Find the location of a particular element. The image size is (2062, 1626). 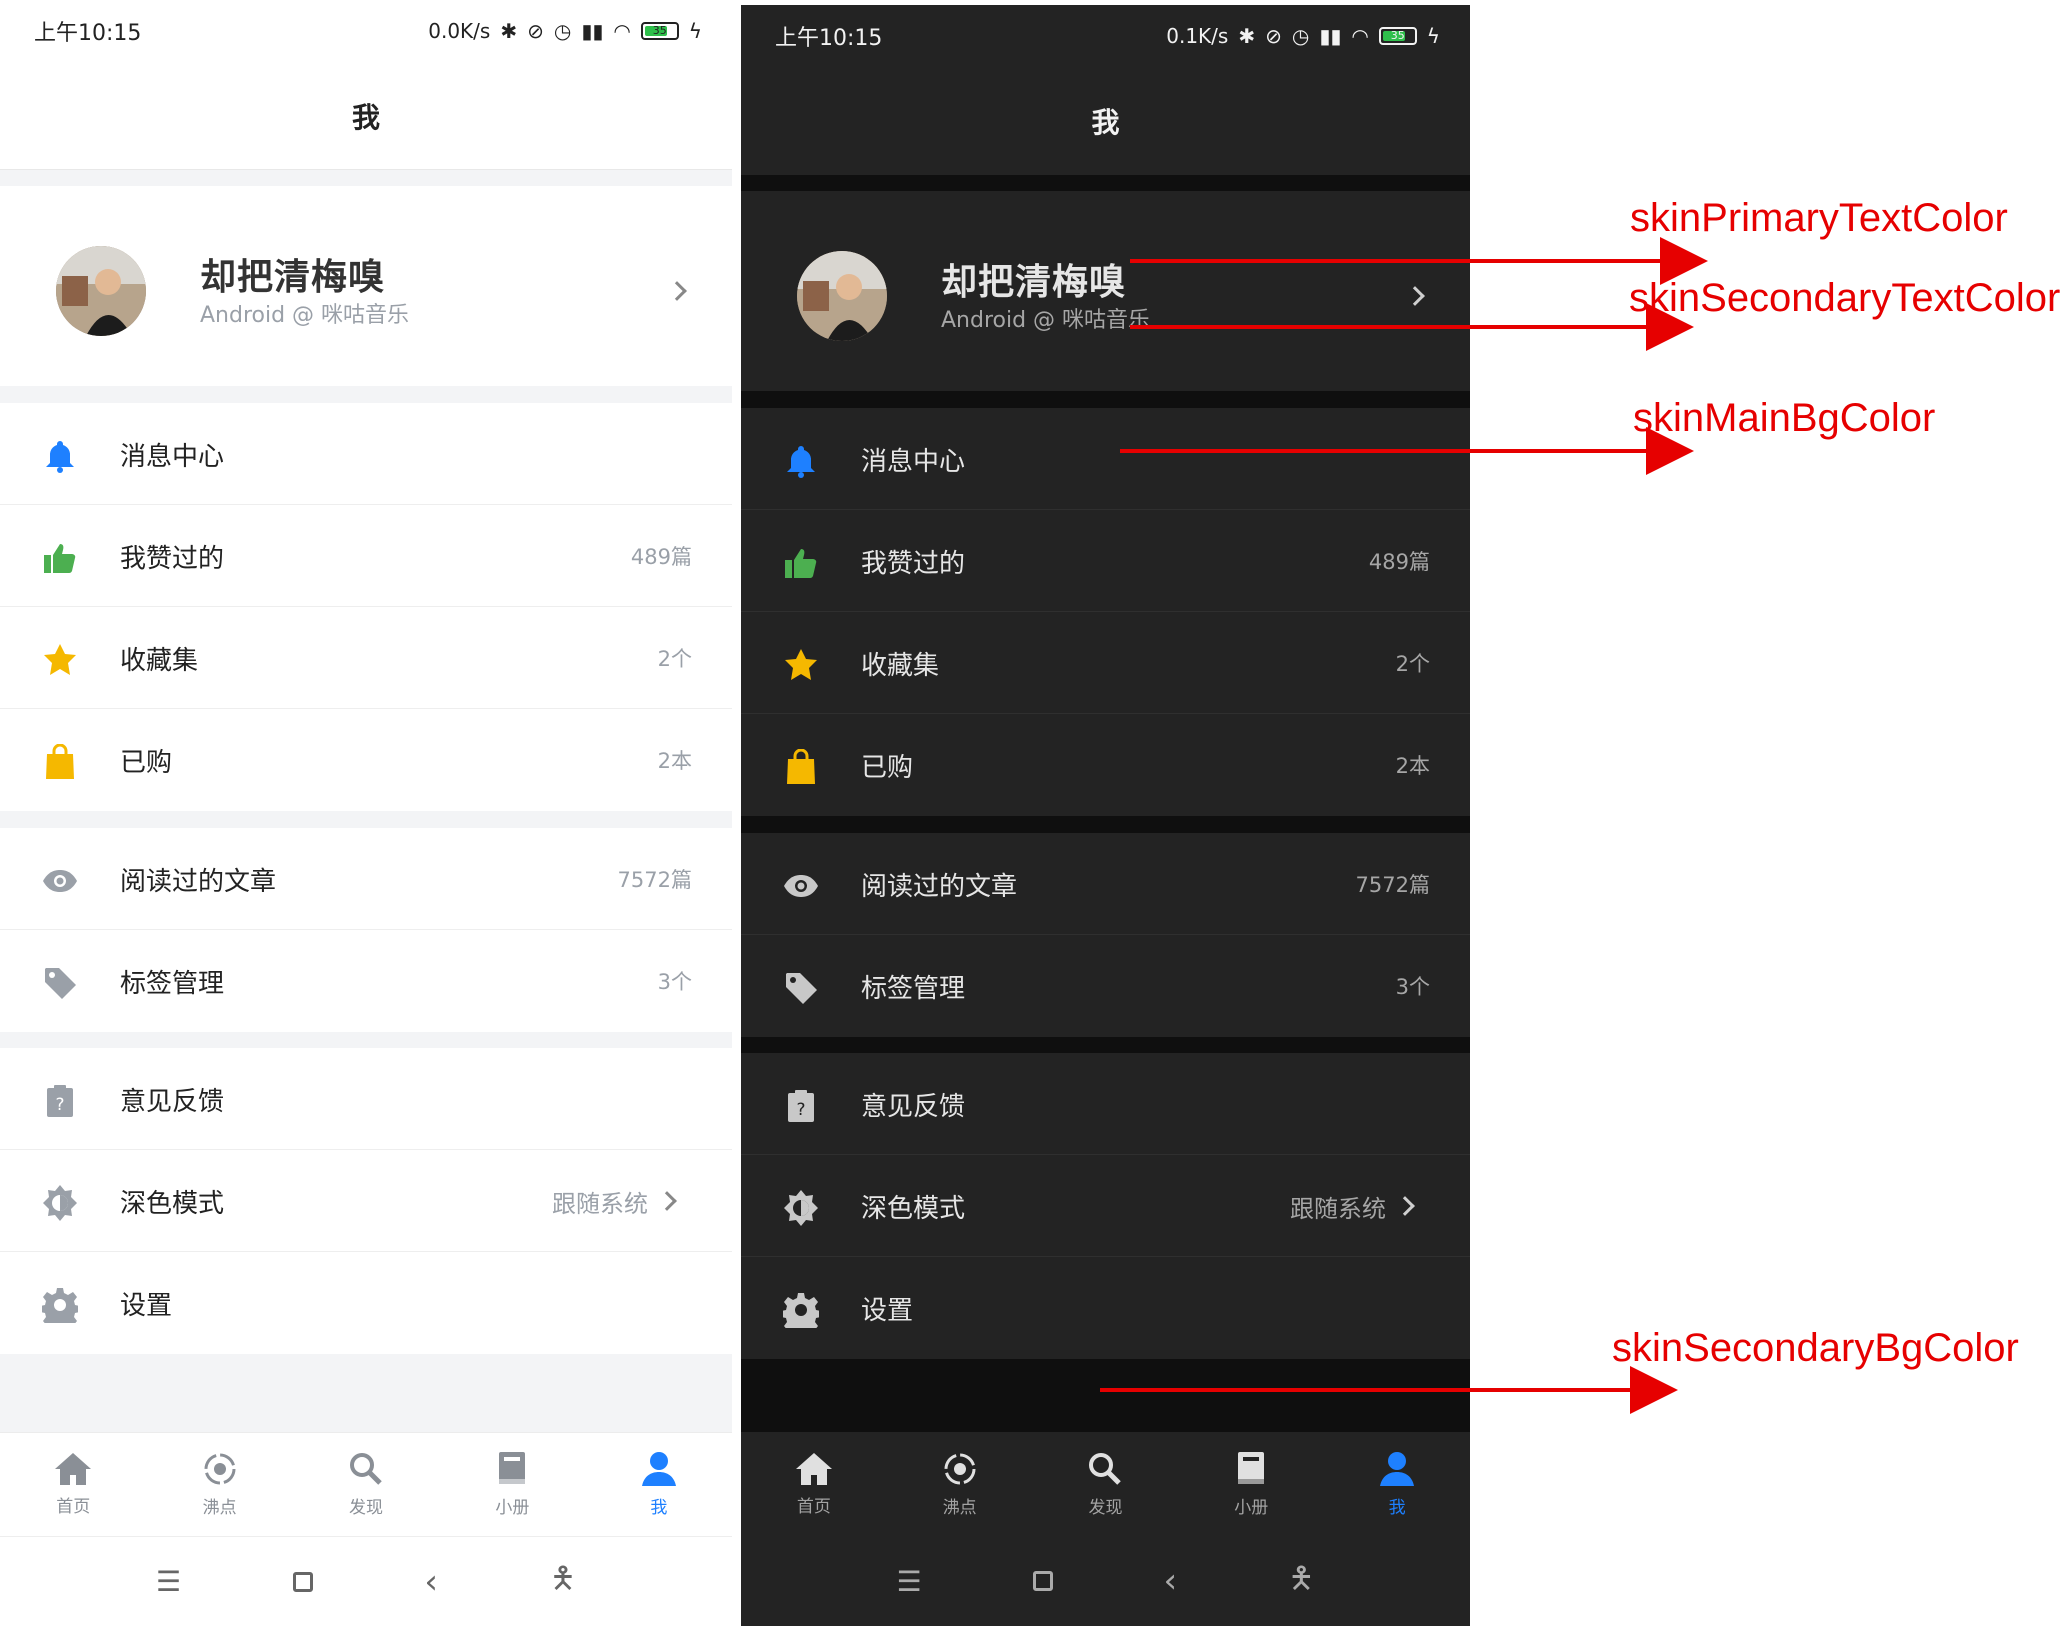

menu-item-label: 我赞过的 is located at coordinates (172, 558).